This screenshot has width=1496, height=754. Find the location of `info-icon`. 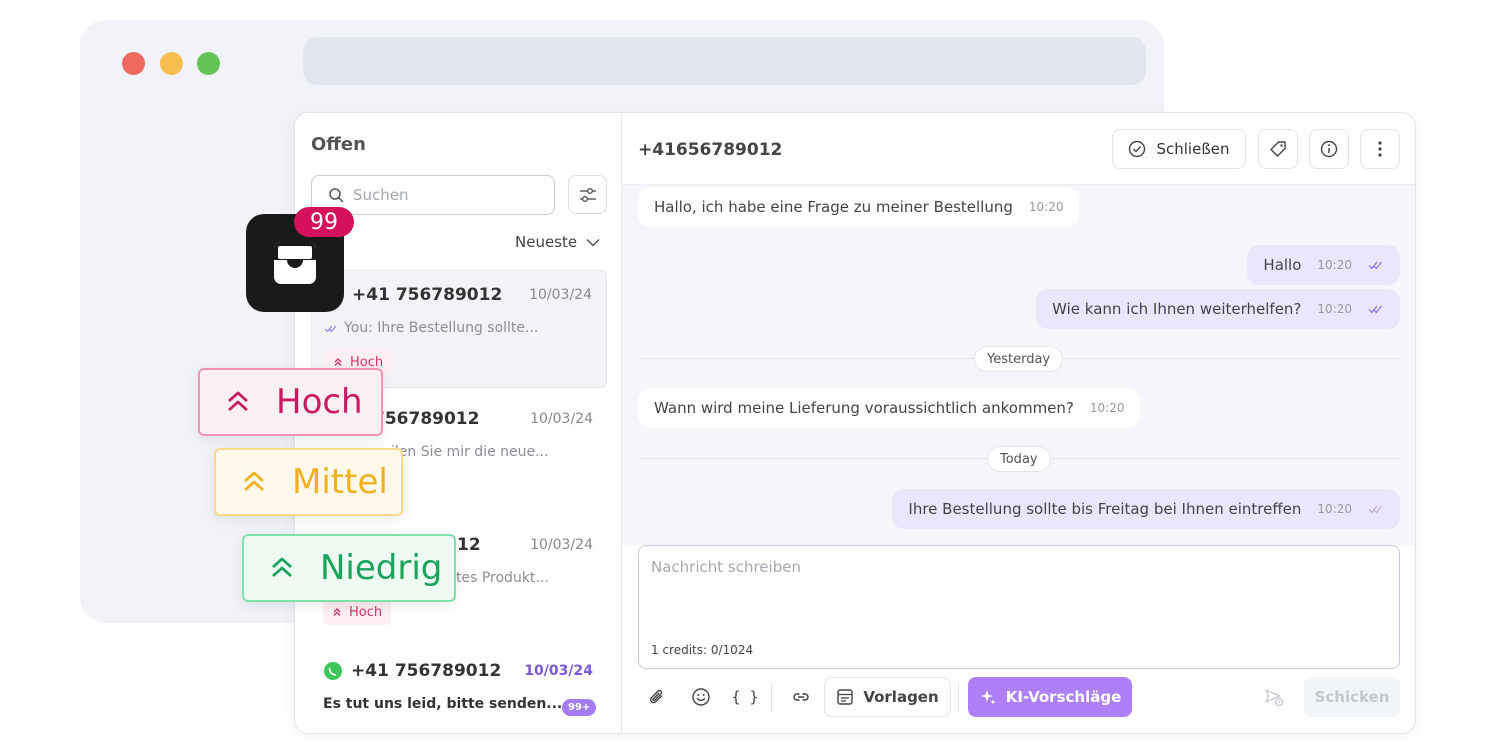

info-icon is located at coordinates (1329, 149).